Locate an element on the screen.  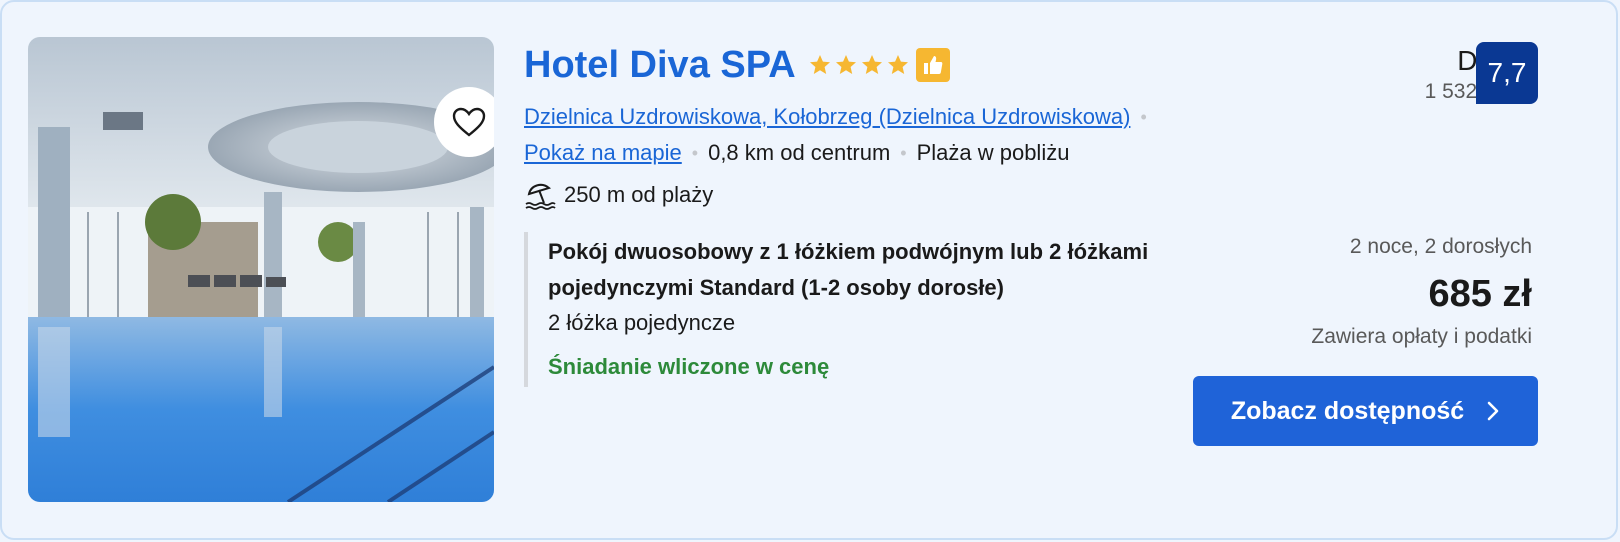
heart-outline-icon is located at coordinates (469, 122).